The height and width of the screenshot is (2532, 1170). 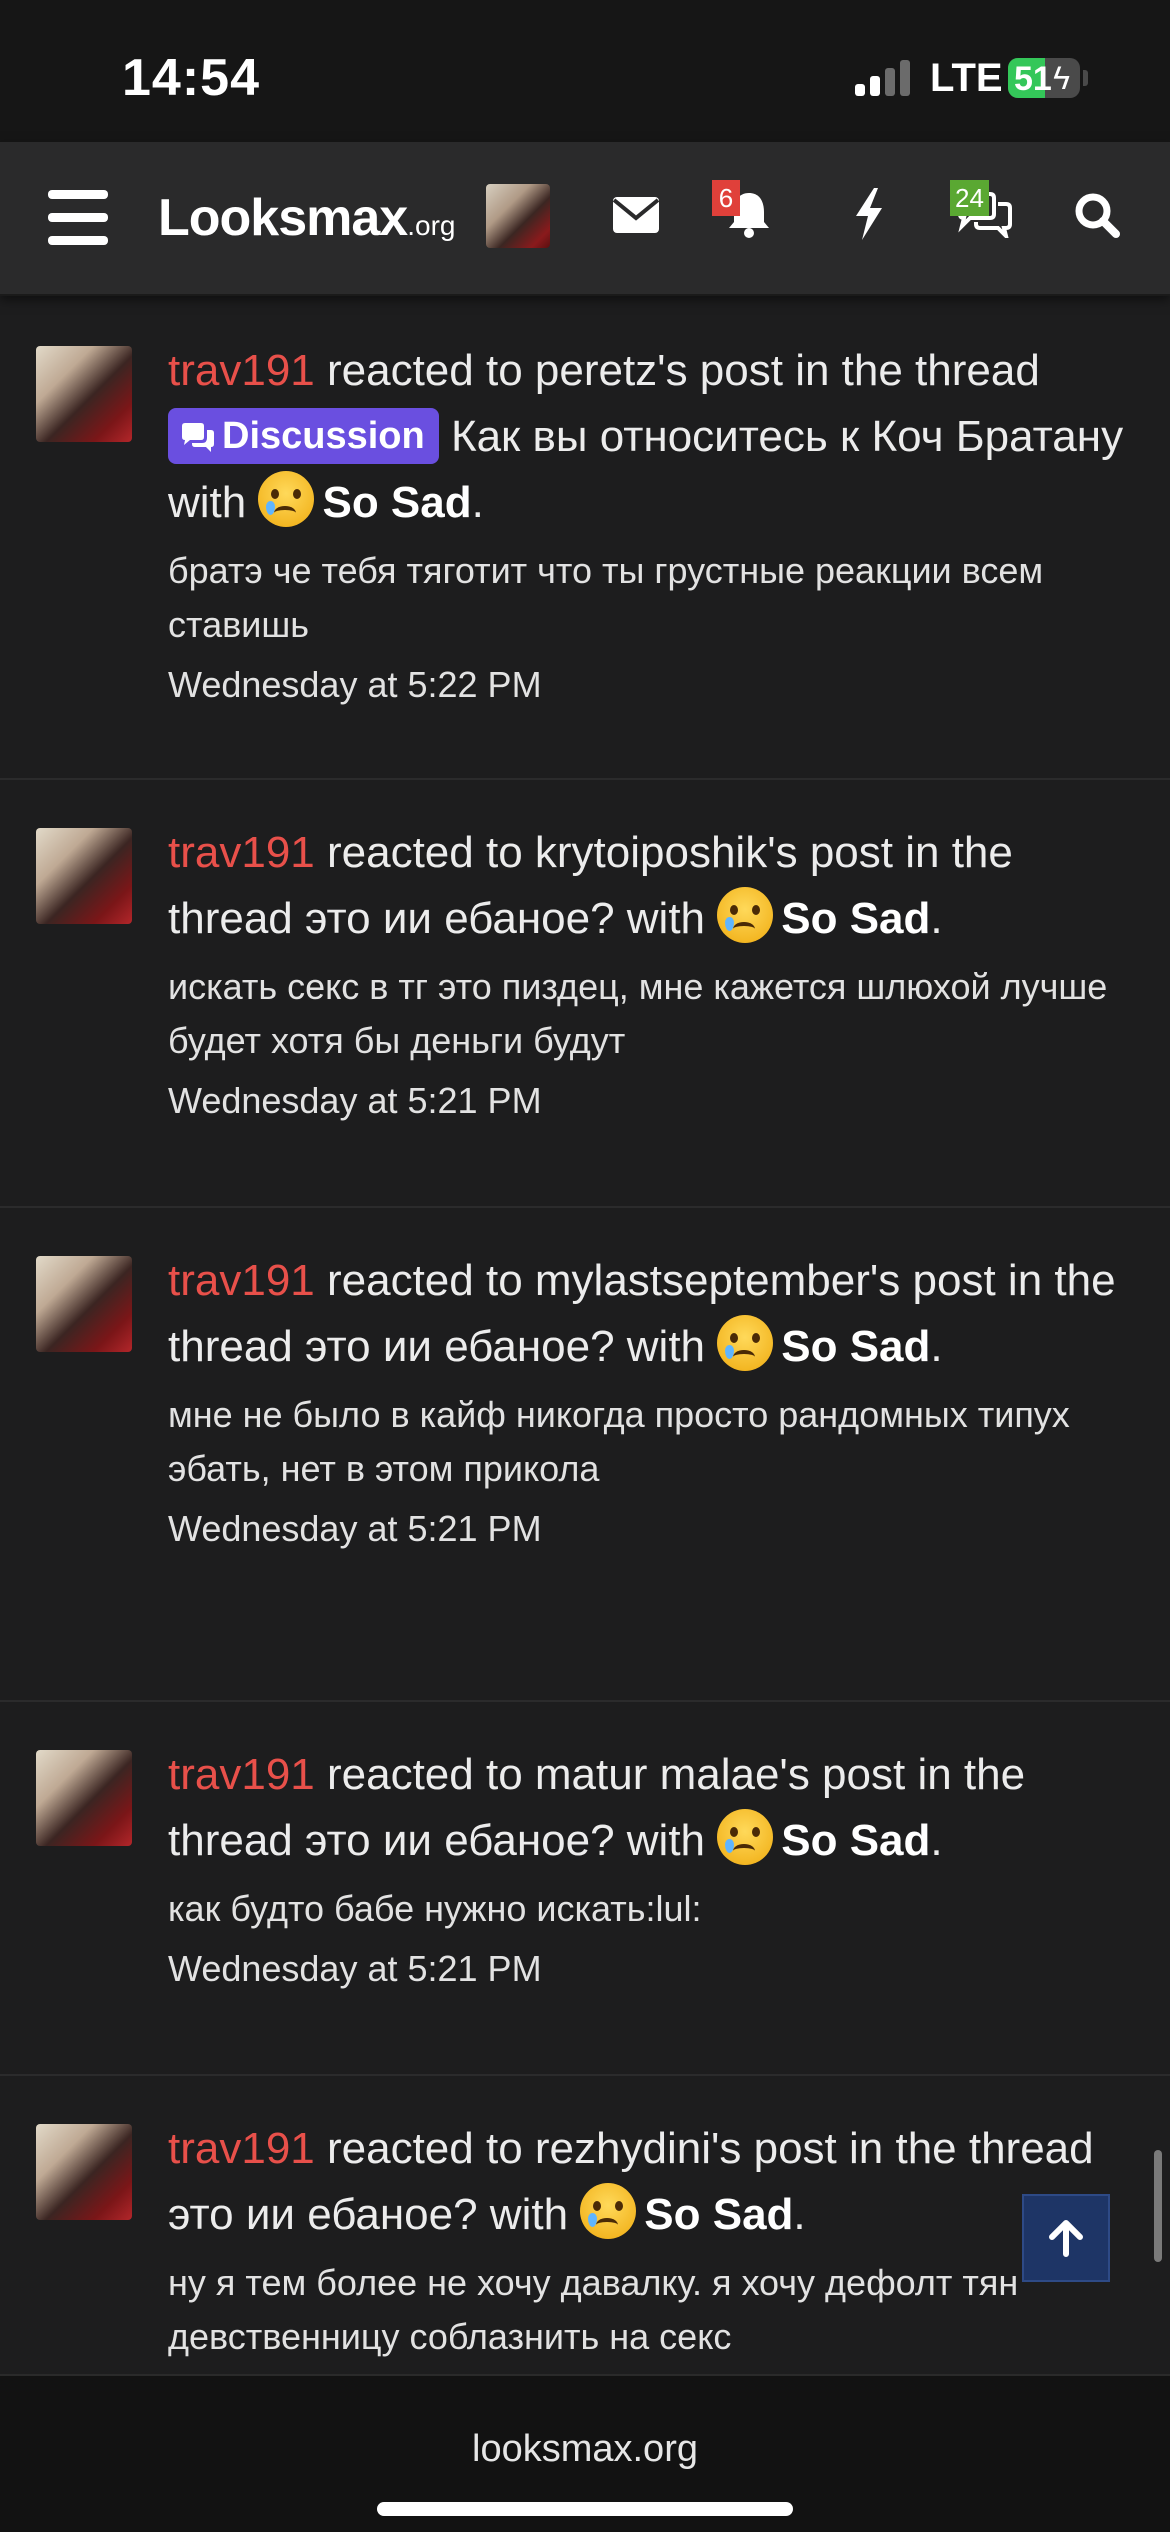 I want to click on battery-percent: 51, so click(x=1033, y=79).